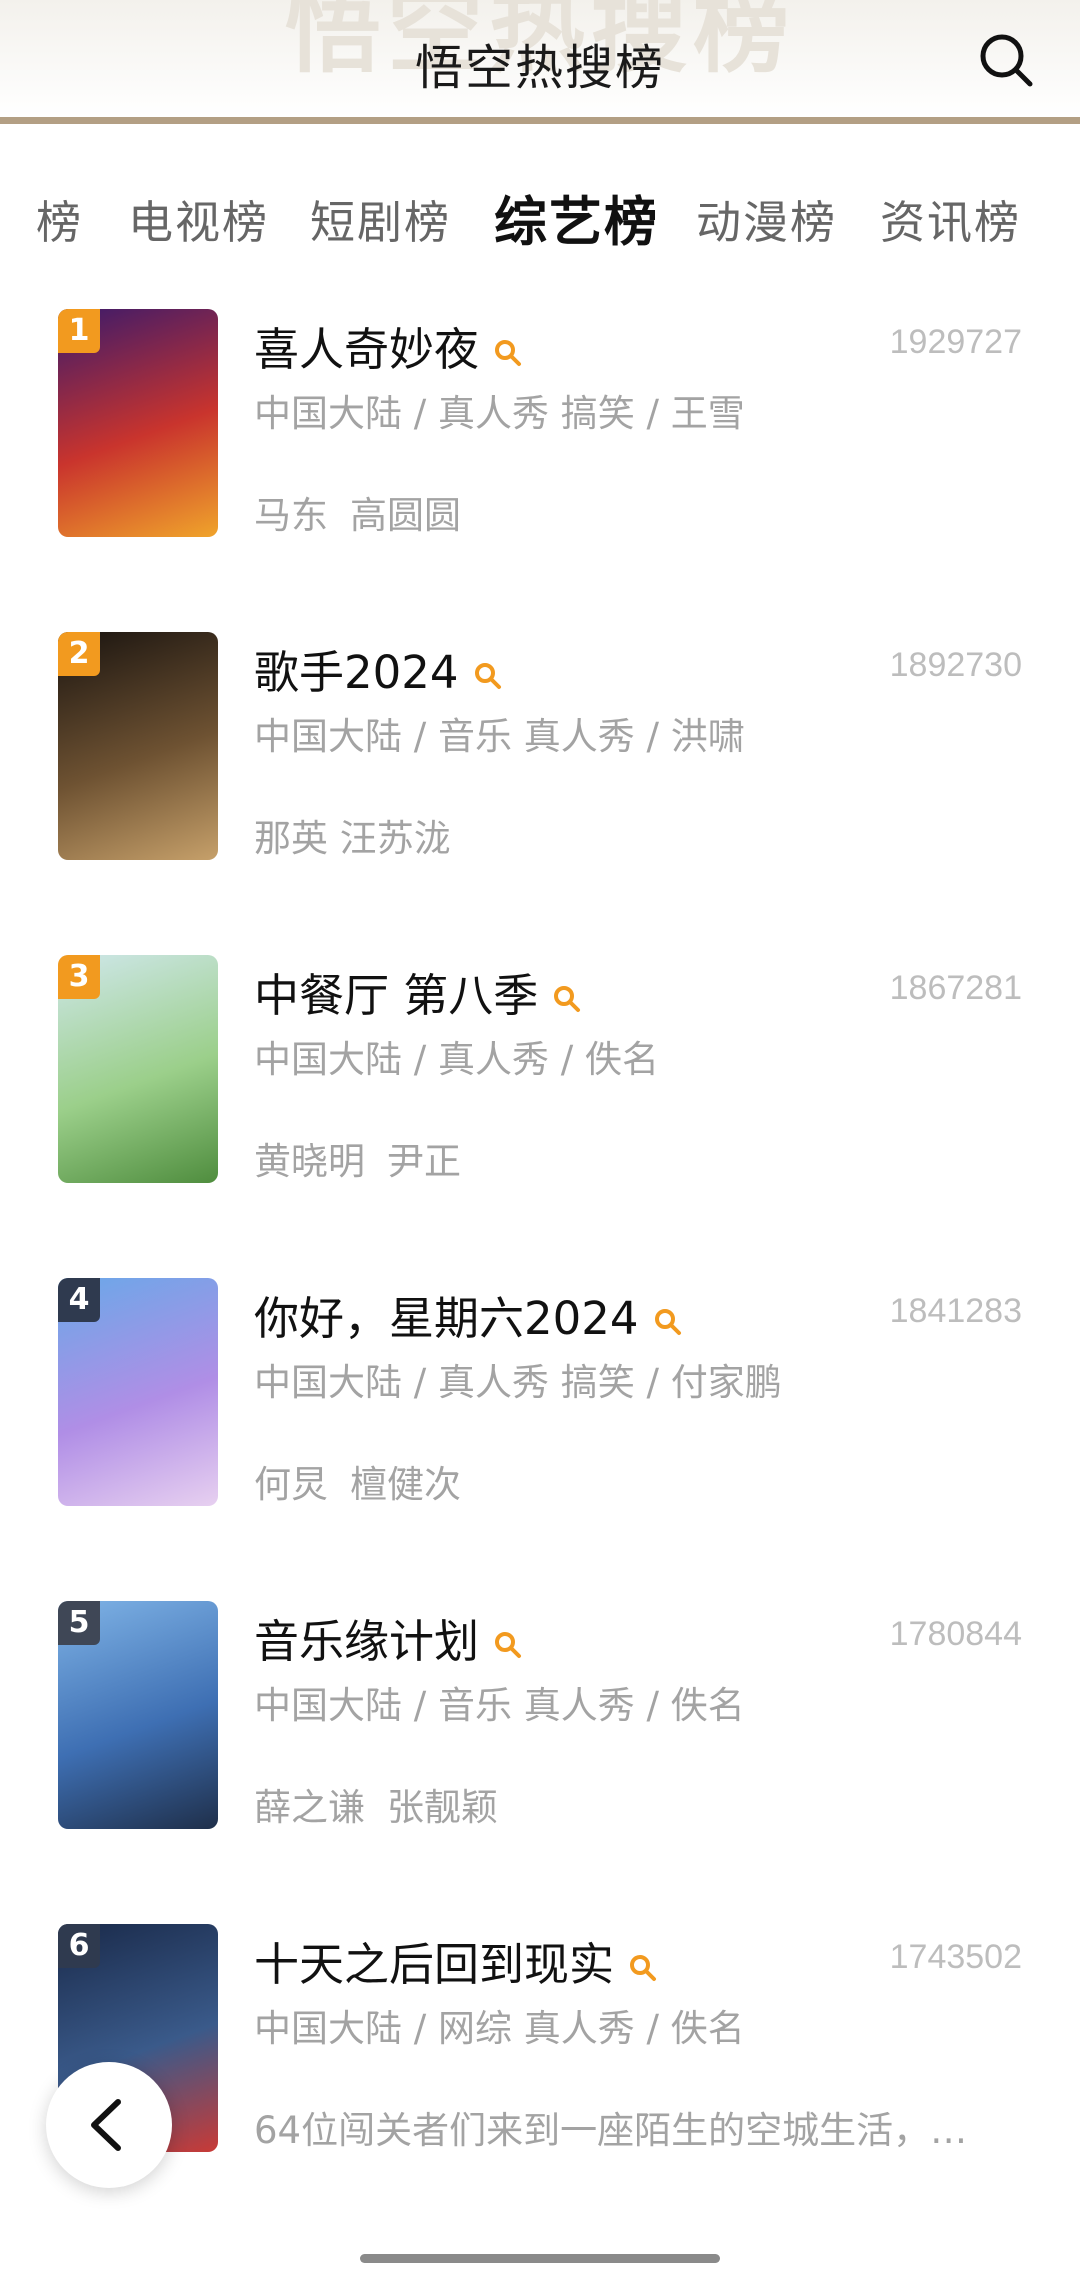  What do you see at coordinates (540, 2258) in the screenshot?
I see `home-indicator` at bounding box center [540, 2258].